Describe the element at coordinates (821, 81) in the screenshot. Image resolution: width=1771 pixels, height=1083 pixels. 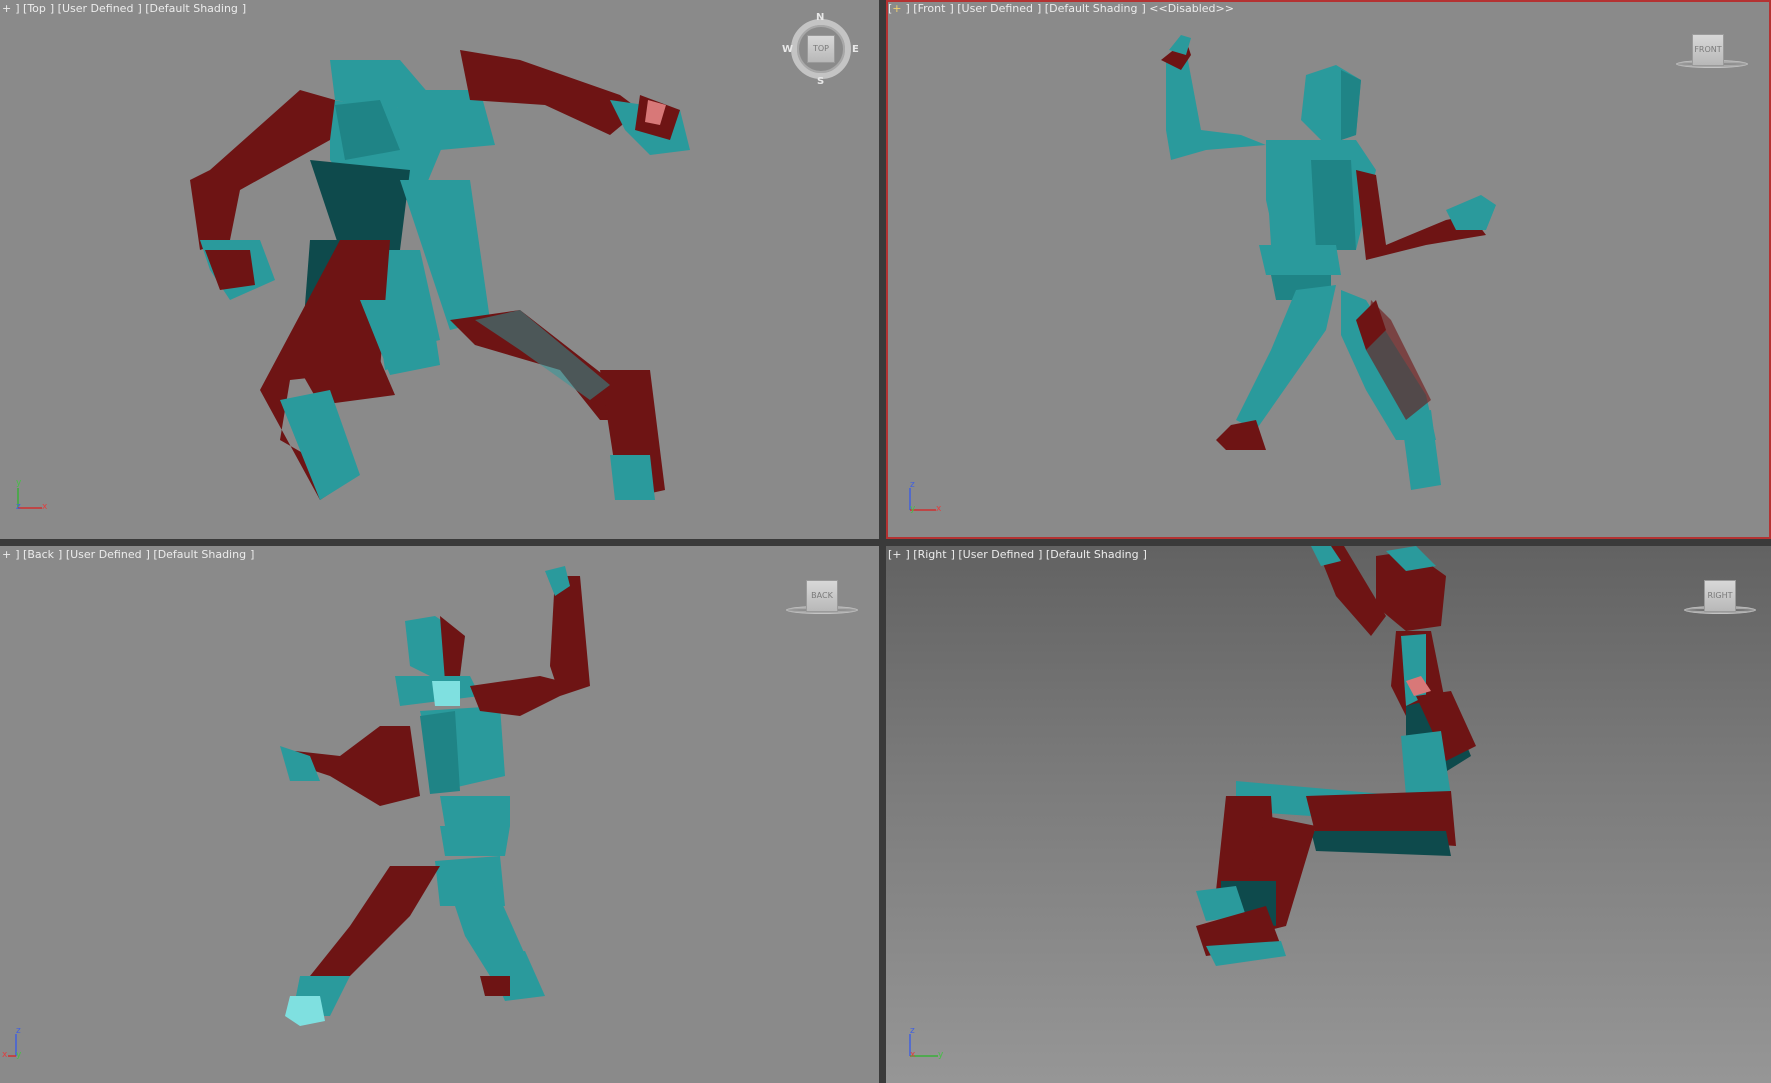
I see `compass-south: S` at that location.